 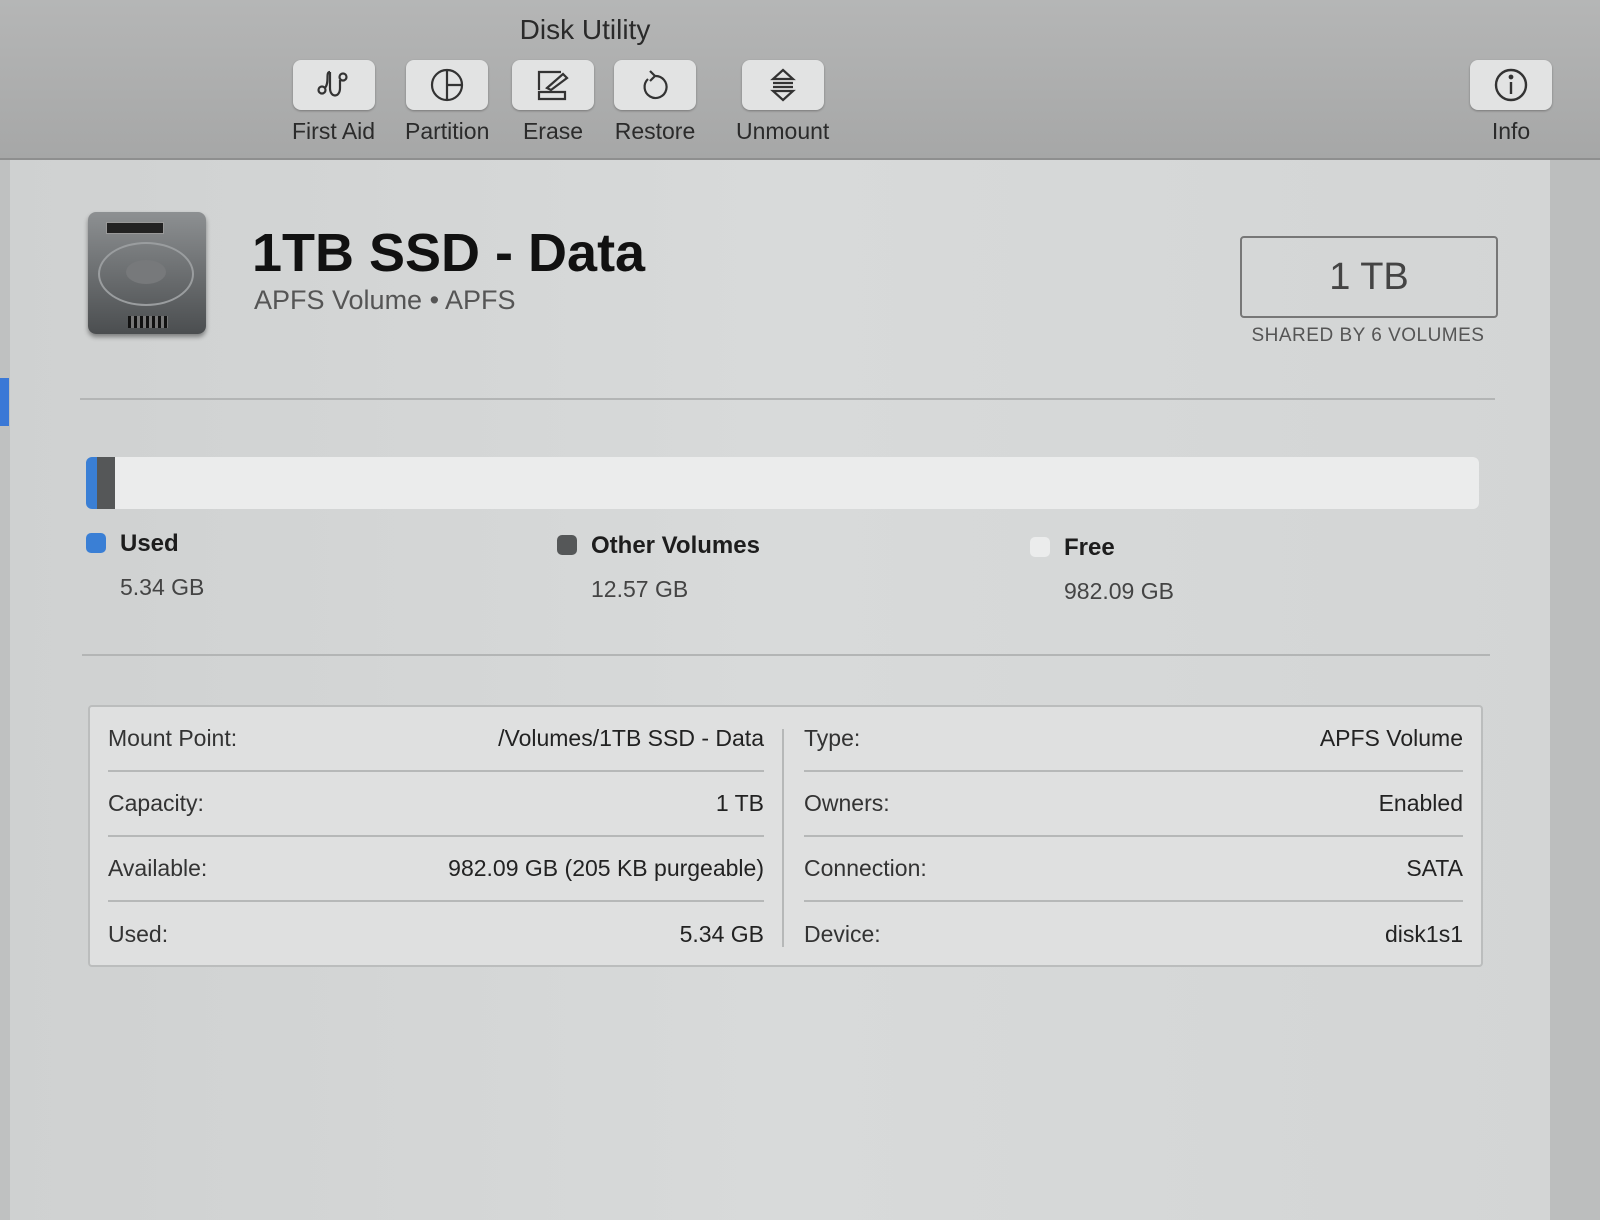 What do you see at coordinates (106, 483) in the screenshot?
I see `other-volumes-segment` at bounding box center [106, 483].